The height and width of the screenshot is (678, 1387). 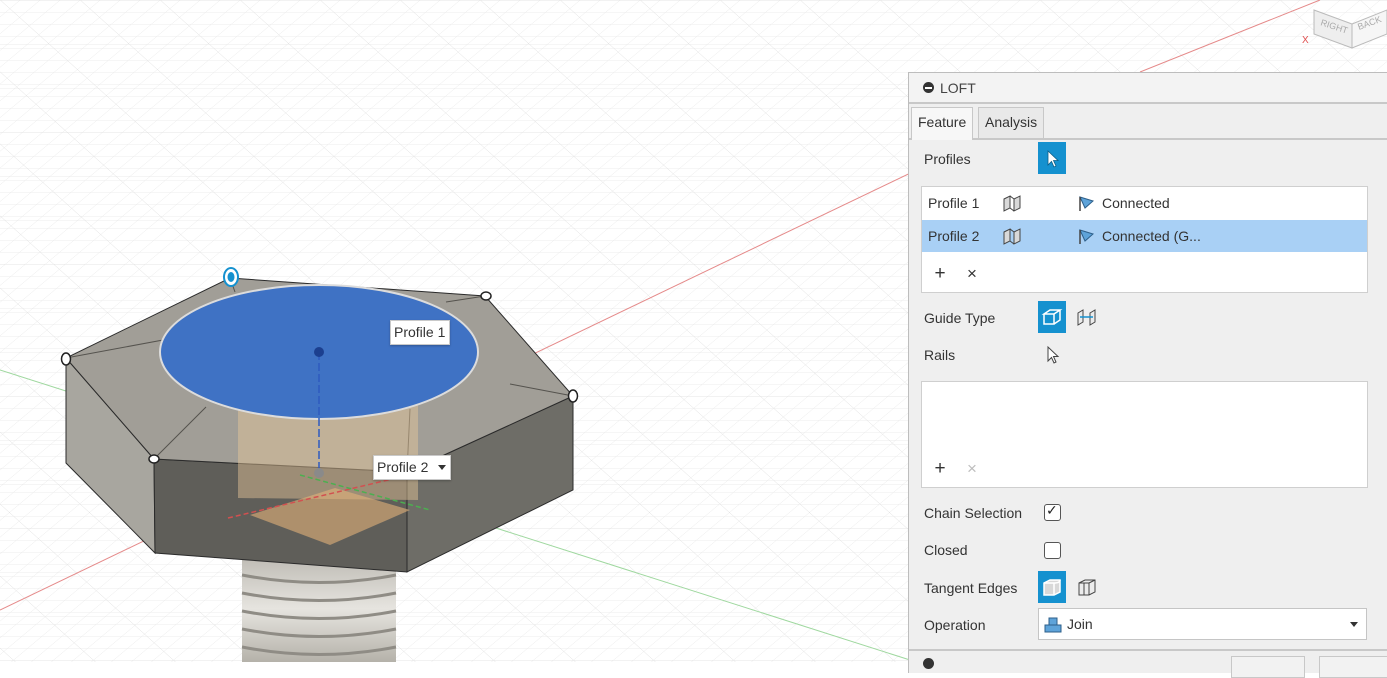 I want to click on chain-selection-label: Chain Selection, so click(x=973, y=513).